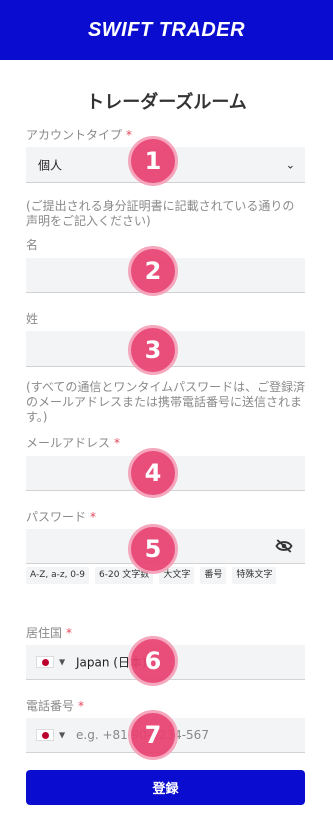 This screenshot has height=813, width=333. What do you see at coordinates (290, 164) in the screenshot?
I see `chevron-down-icon: ⌄` at bounding box center [290, 164].